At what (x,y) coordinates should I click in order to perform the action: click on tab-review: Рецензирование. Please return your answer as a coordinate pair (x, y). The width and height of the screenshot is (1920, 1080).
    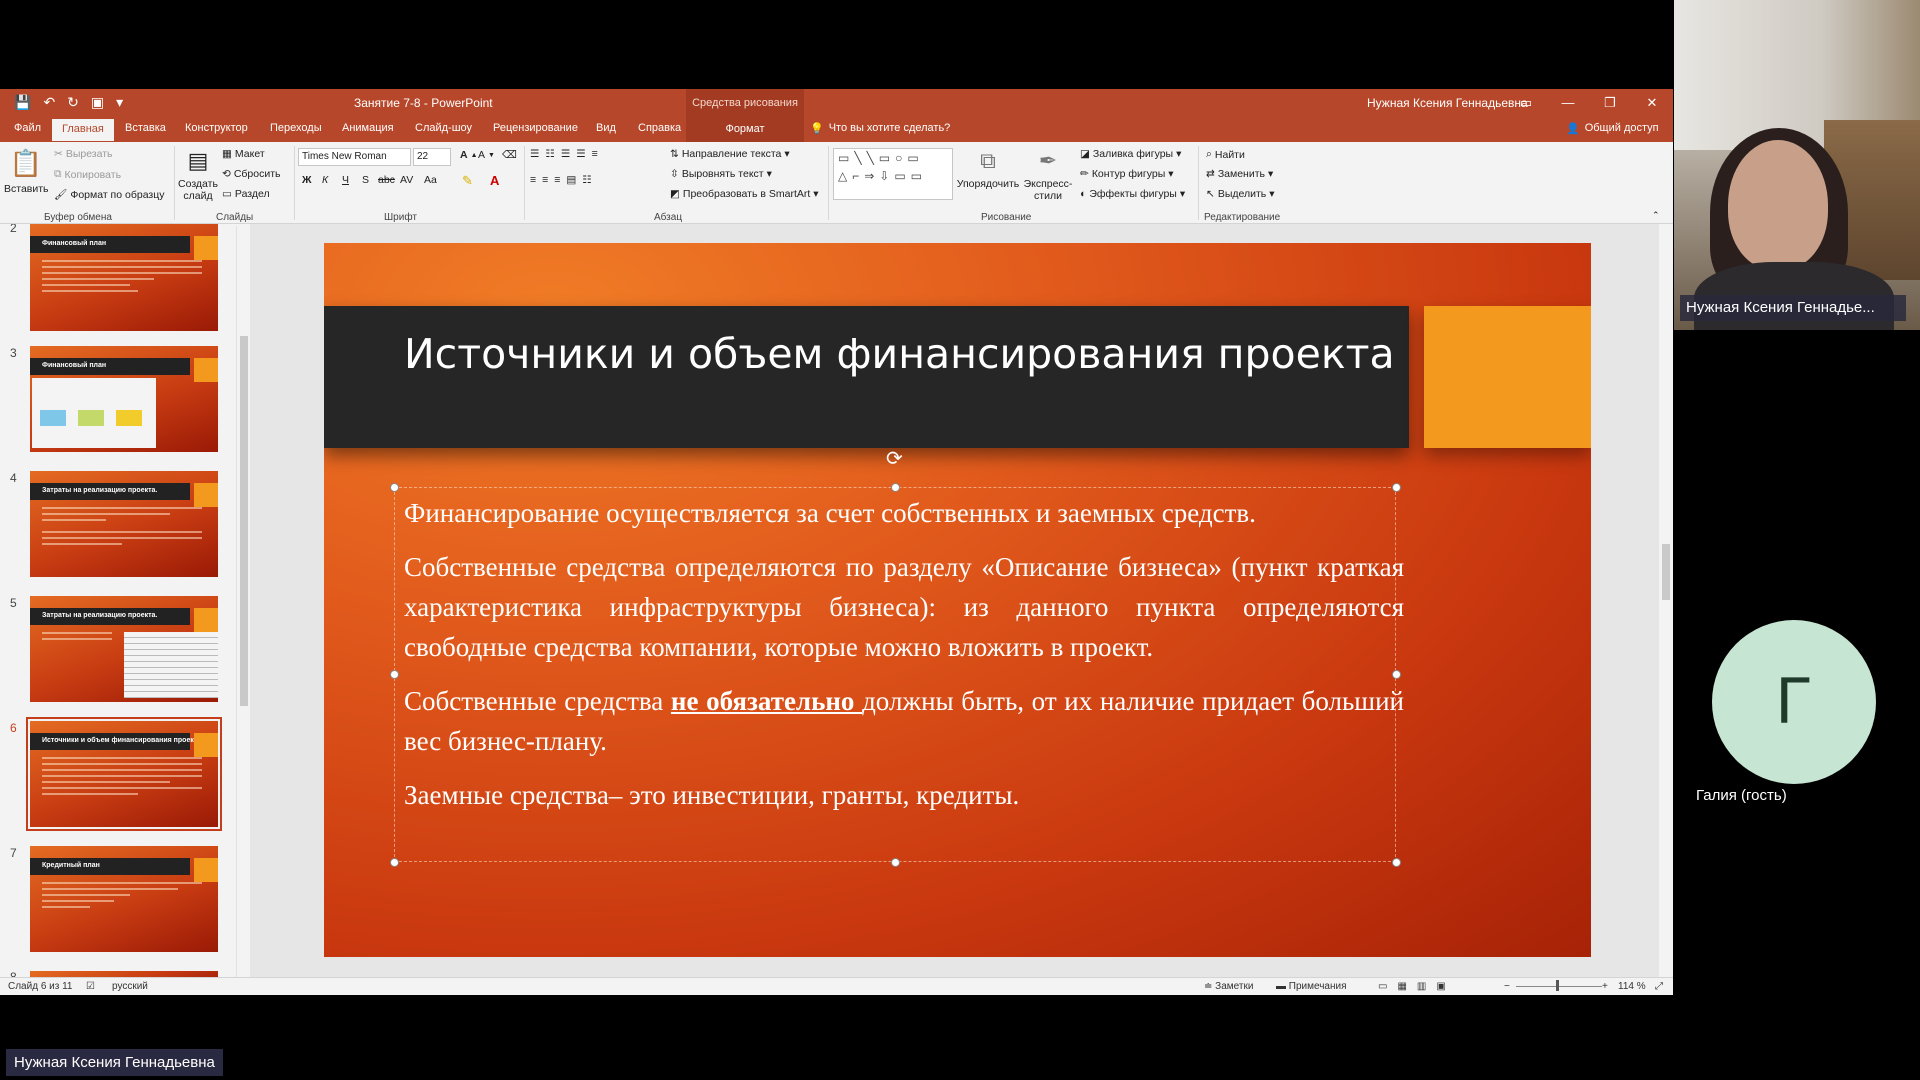
    Looking at the image, I should click on (535, 128).